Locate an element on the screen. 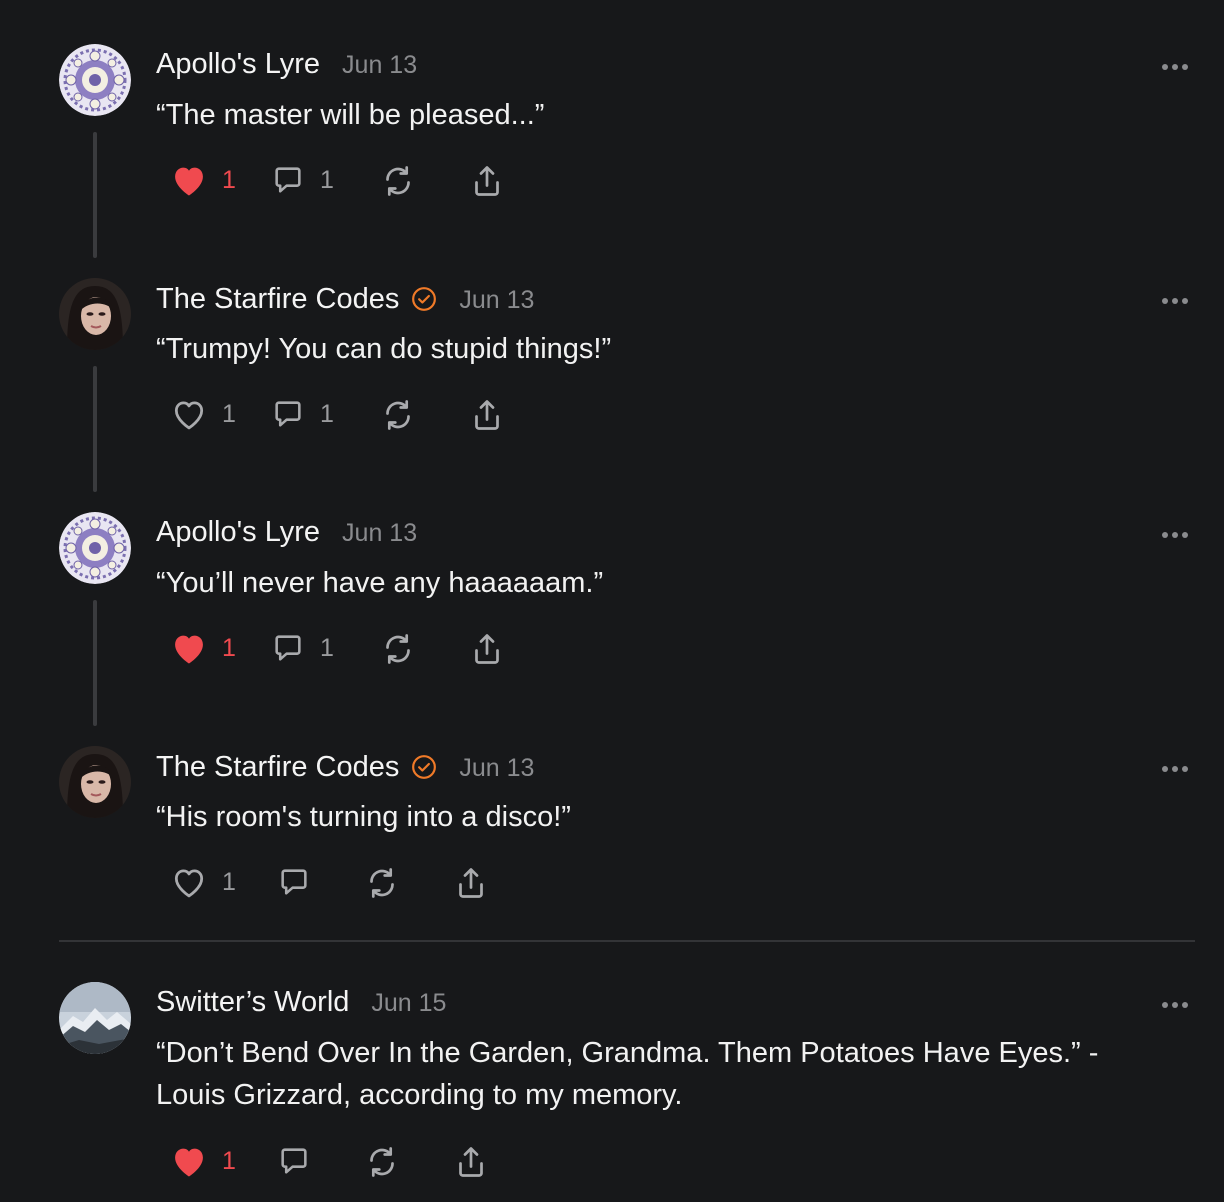 The image size is (1224, 1202). post-text: “The master will be pleased...” is located at coordinates (350, 115).